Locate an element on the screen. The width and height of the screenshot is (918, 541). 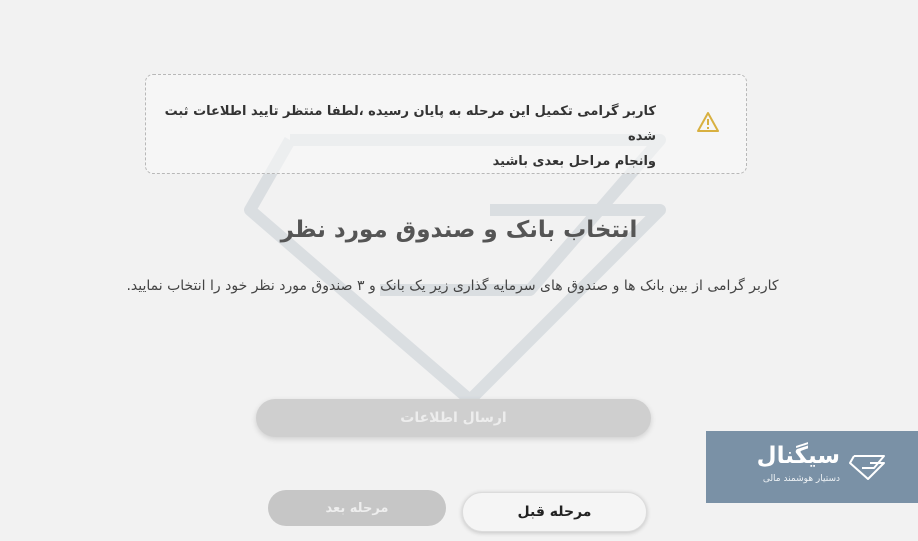
brand-subtitle: دستیار هوشمند مالی is located at coordinates (801, 479).